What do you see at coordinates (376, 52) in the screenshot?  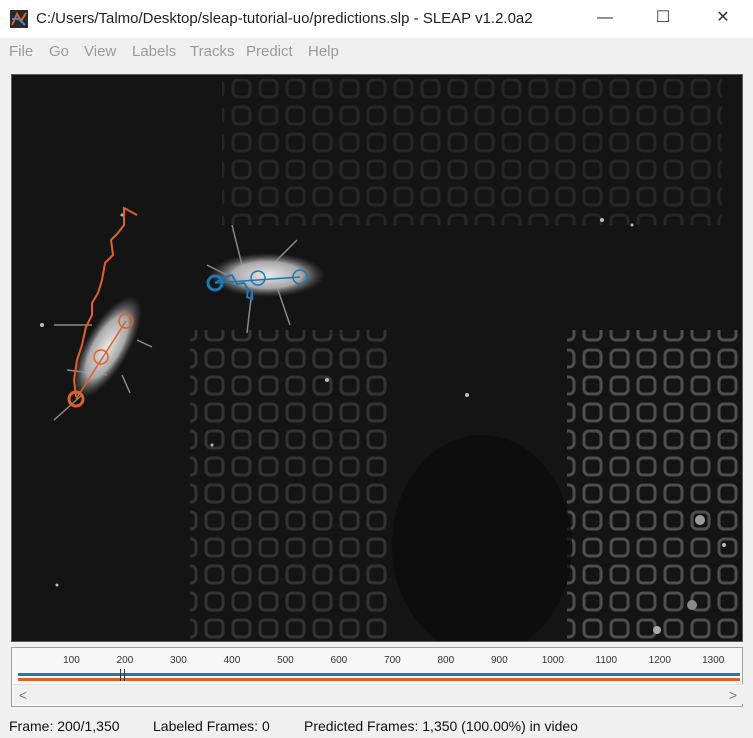 I see `menu-bar: File Go View Labels Tracks Predict Help` at bounding box center [376, 52].